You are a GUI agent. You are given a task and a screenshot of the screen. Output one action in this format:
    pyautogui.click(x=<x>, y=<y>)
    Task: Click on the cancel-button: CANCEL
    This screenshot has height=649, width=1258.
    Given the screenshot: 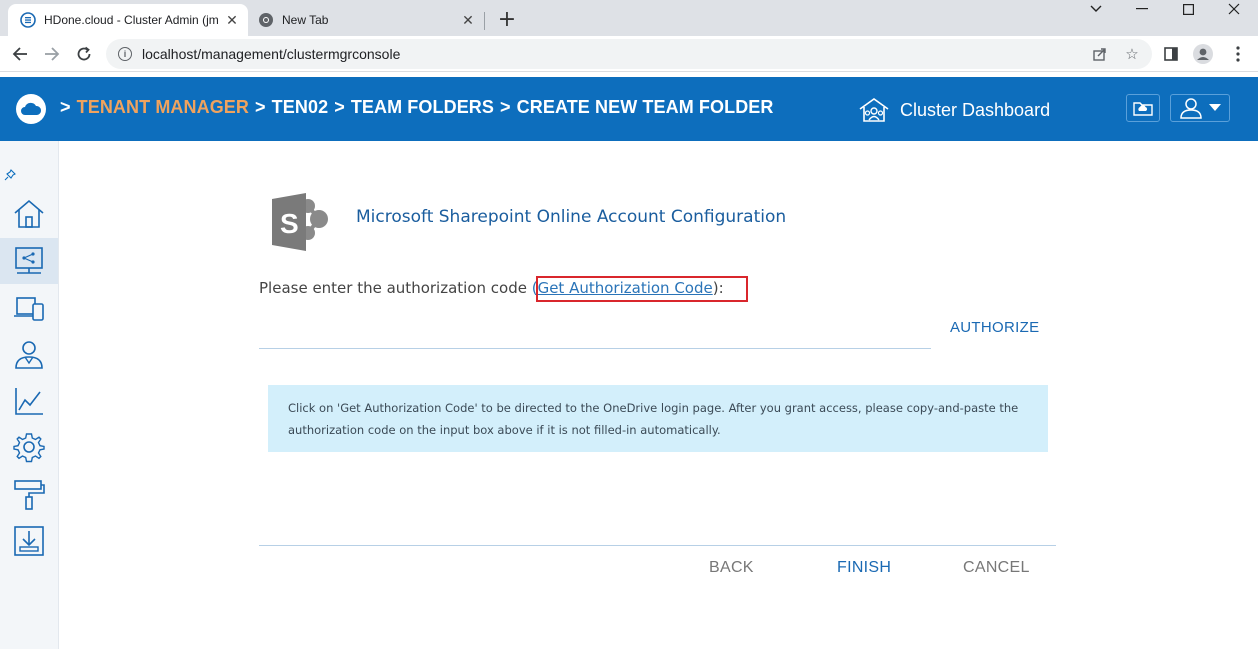 What is the action you would take?
    pyautogui.click(x=996, y=568)
    